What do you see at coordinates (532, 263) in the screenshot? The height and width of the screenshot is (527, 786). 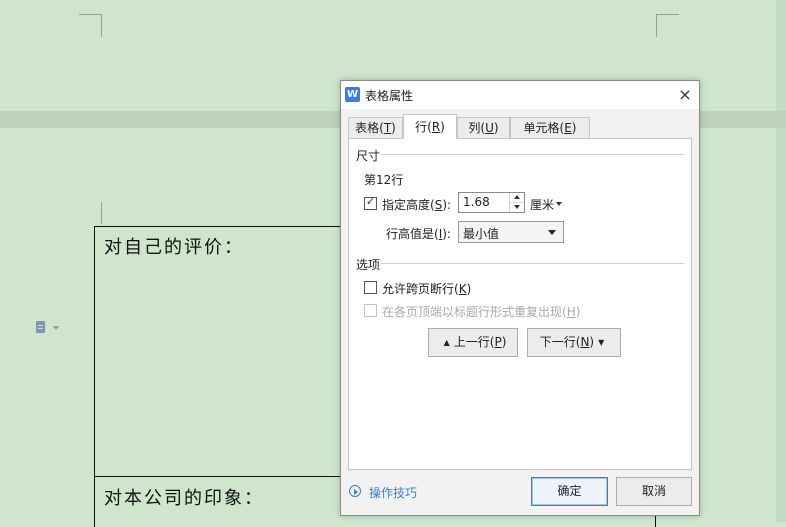 I see `options-group-divider` at bounding box center [532, 263].